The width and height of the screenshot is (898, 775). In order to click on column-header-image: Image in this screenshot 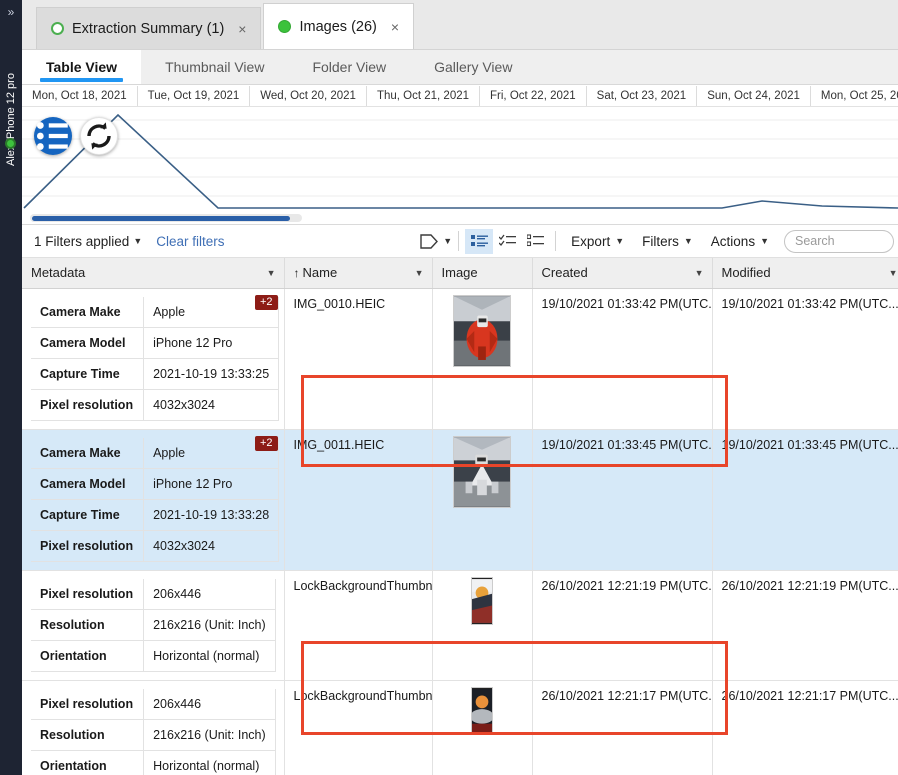, I will do `click(482, 273)`.